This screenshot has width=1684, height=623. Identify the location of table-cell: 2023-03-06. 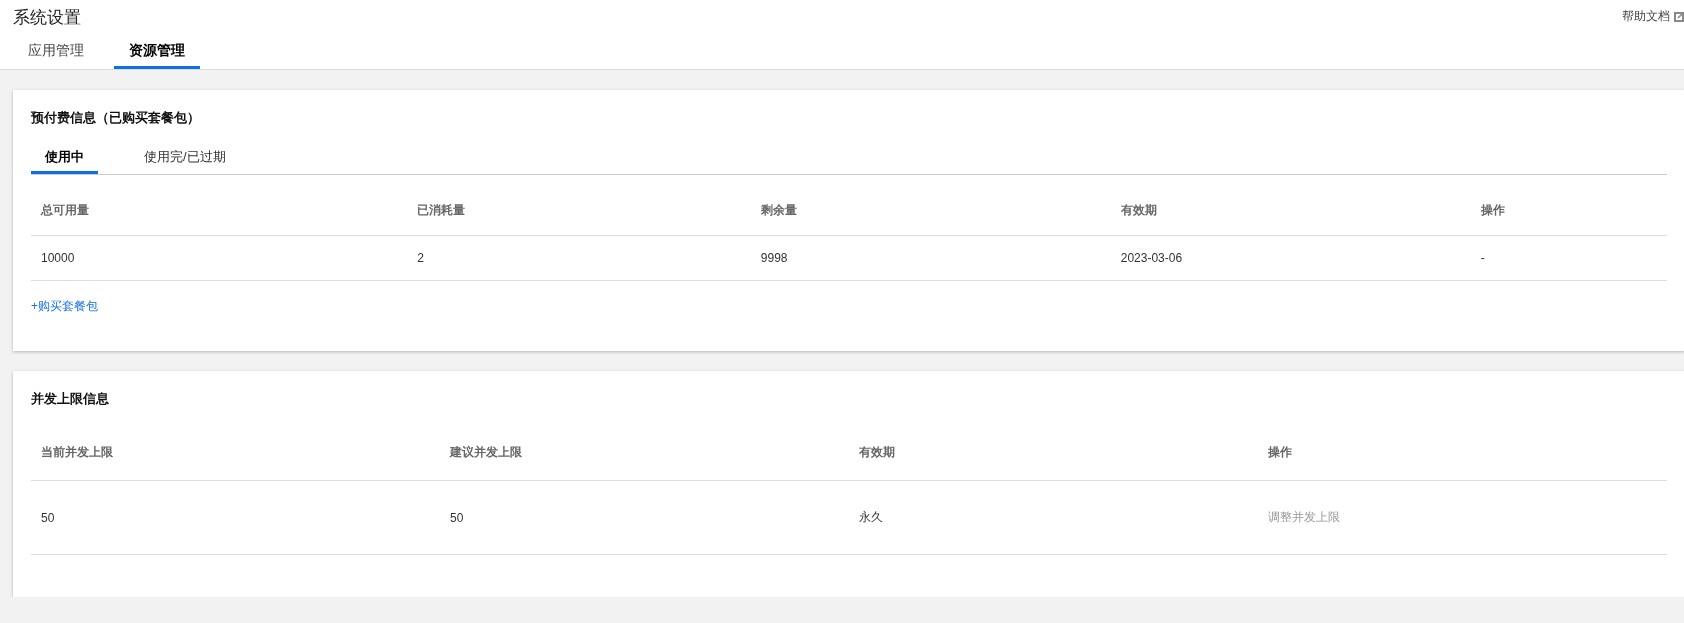
(1290, 258).